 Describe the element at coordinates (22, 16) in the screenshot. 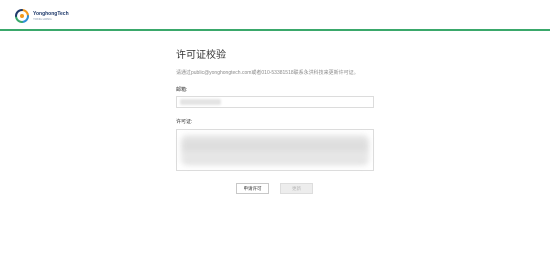

I see `logo-icon` at that location.